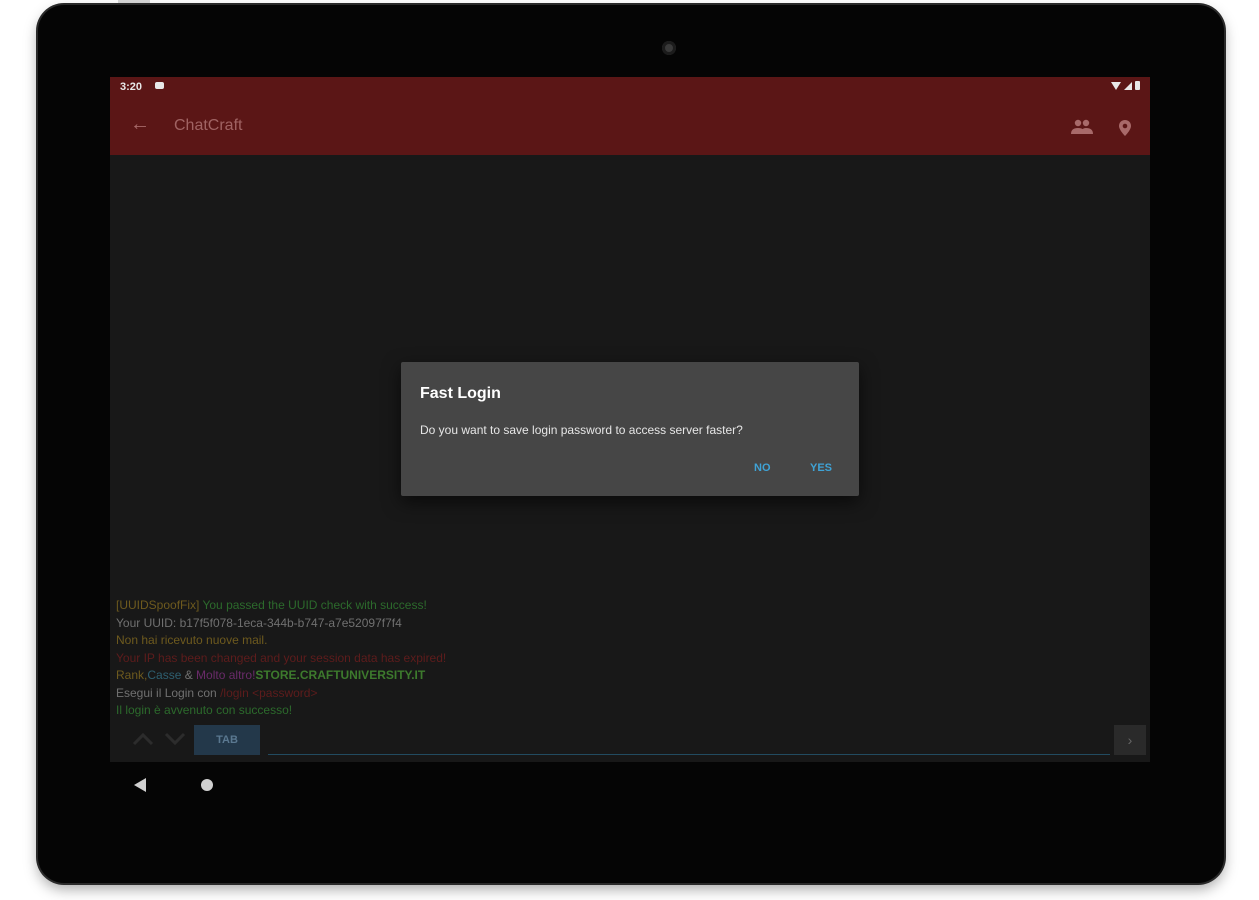 The height and width of the screenshot is (900, 1259). I want to click on wifi-icon, so click(1116, 85).